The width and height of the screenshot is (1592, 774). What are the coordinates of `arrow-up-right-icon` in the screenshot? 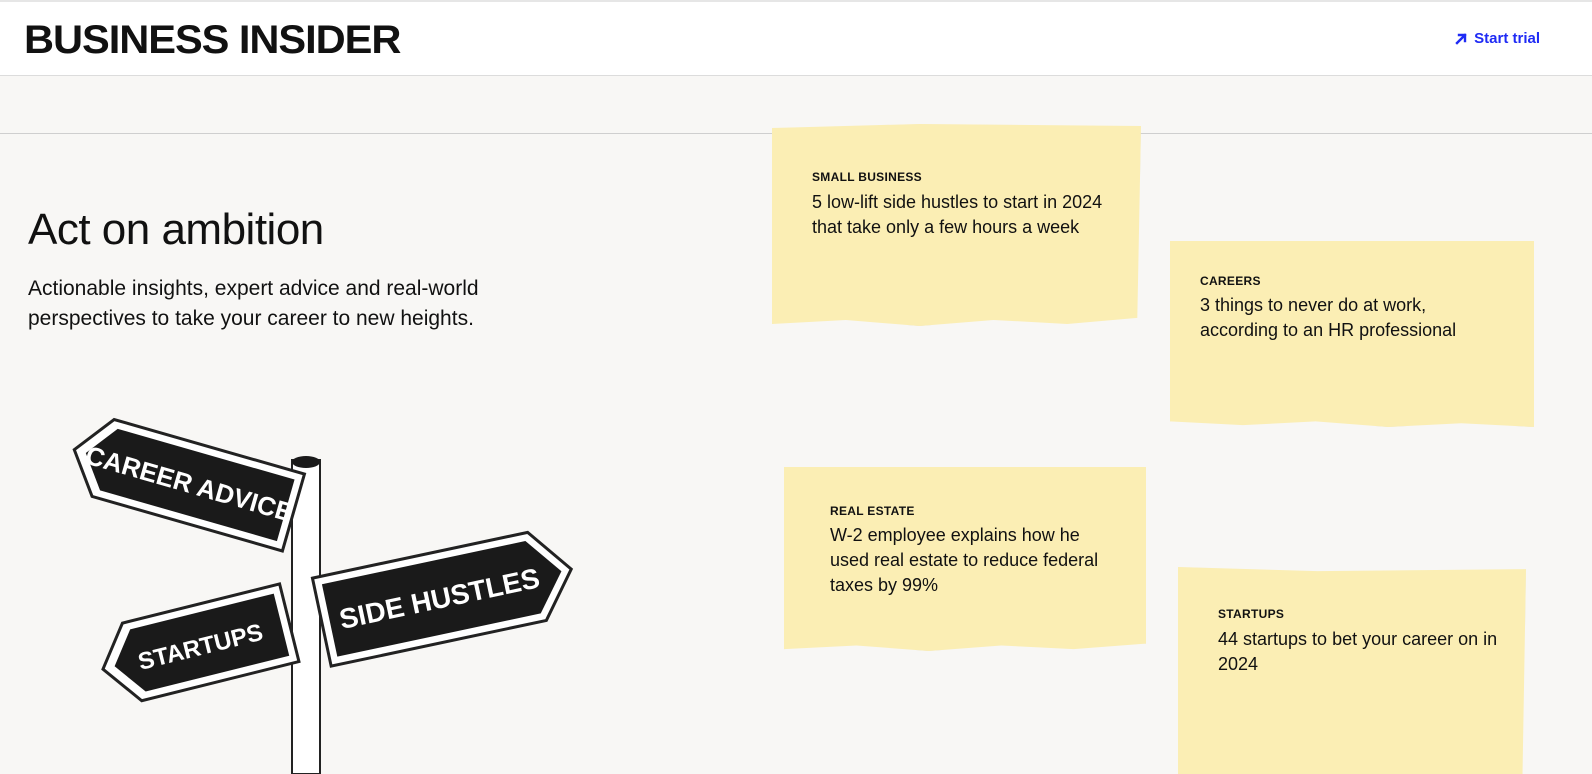 It's located at (1461, 38).